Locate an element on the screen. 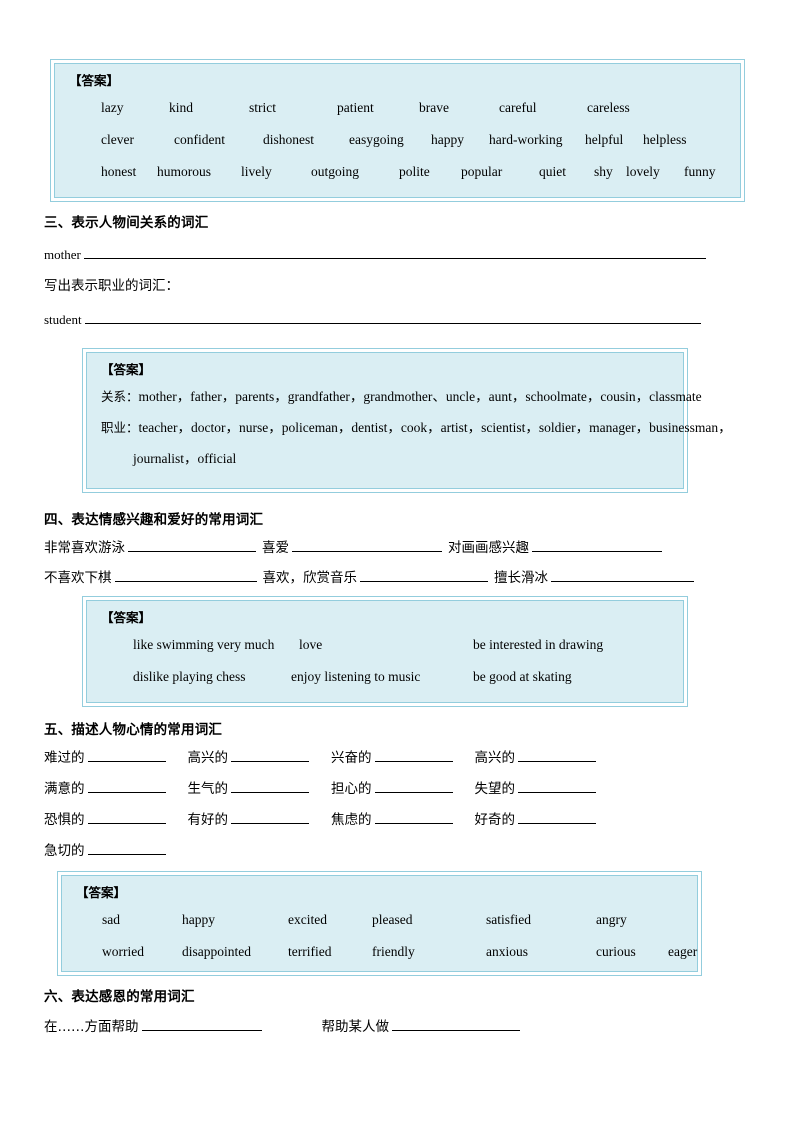  answer-word: confident is located at coordinates (199, 139).